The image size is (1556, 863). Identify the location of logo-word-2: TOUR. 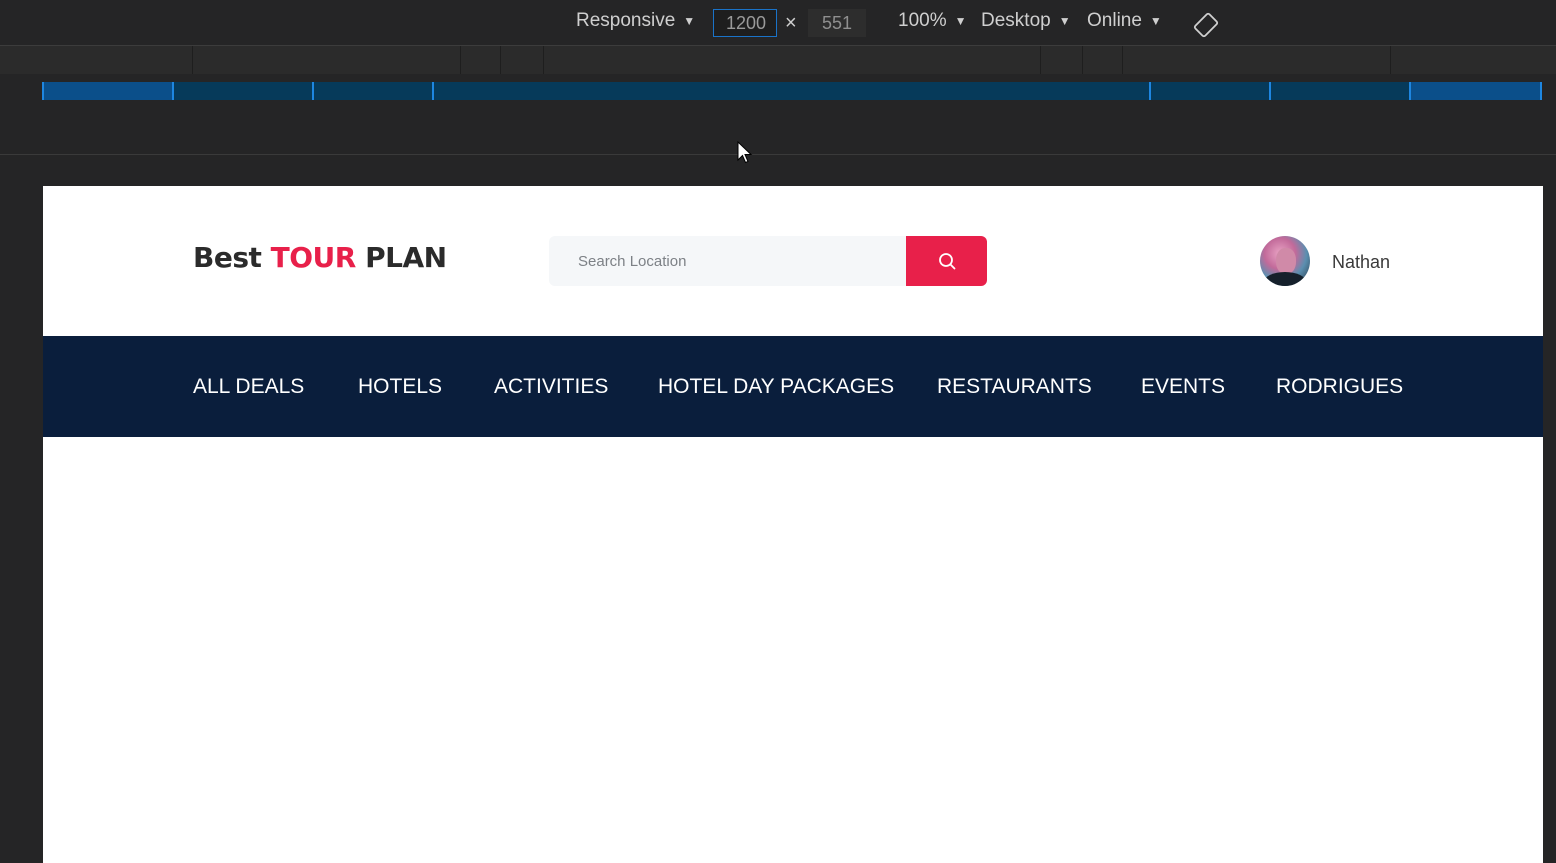
(313, 257).